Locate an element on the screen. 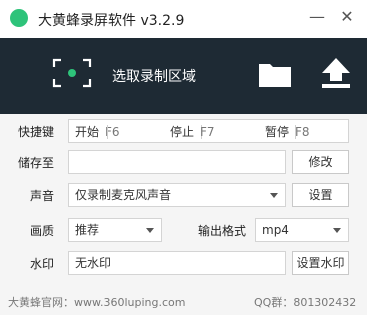 The image size is (367, 315). stop-hotkey-label: 停止 is located at coordinates (182, 132).